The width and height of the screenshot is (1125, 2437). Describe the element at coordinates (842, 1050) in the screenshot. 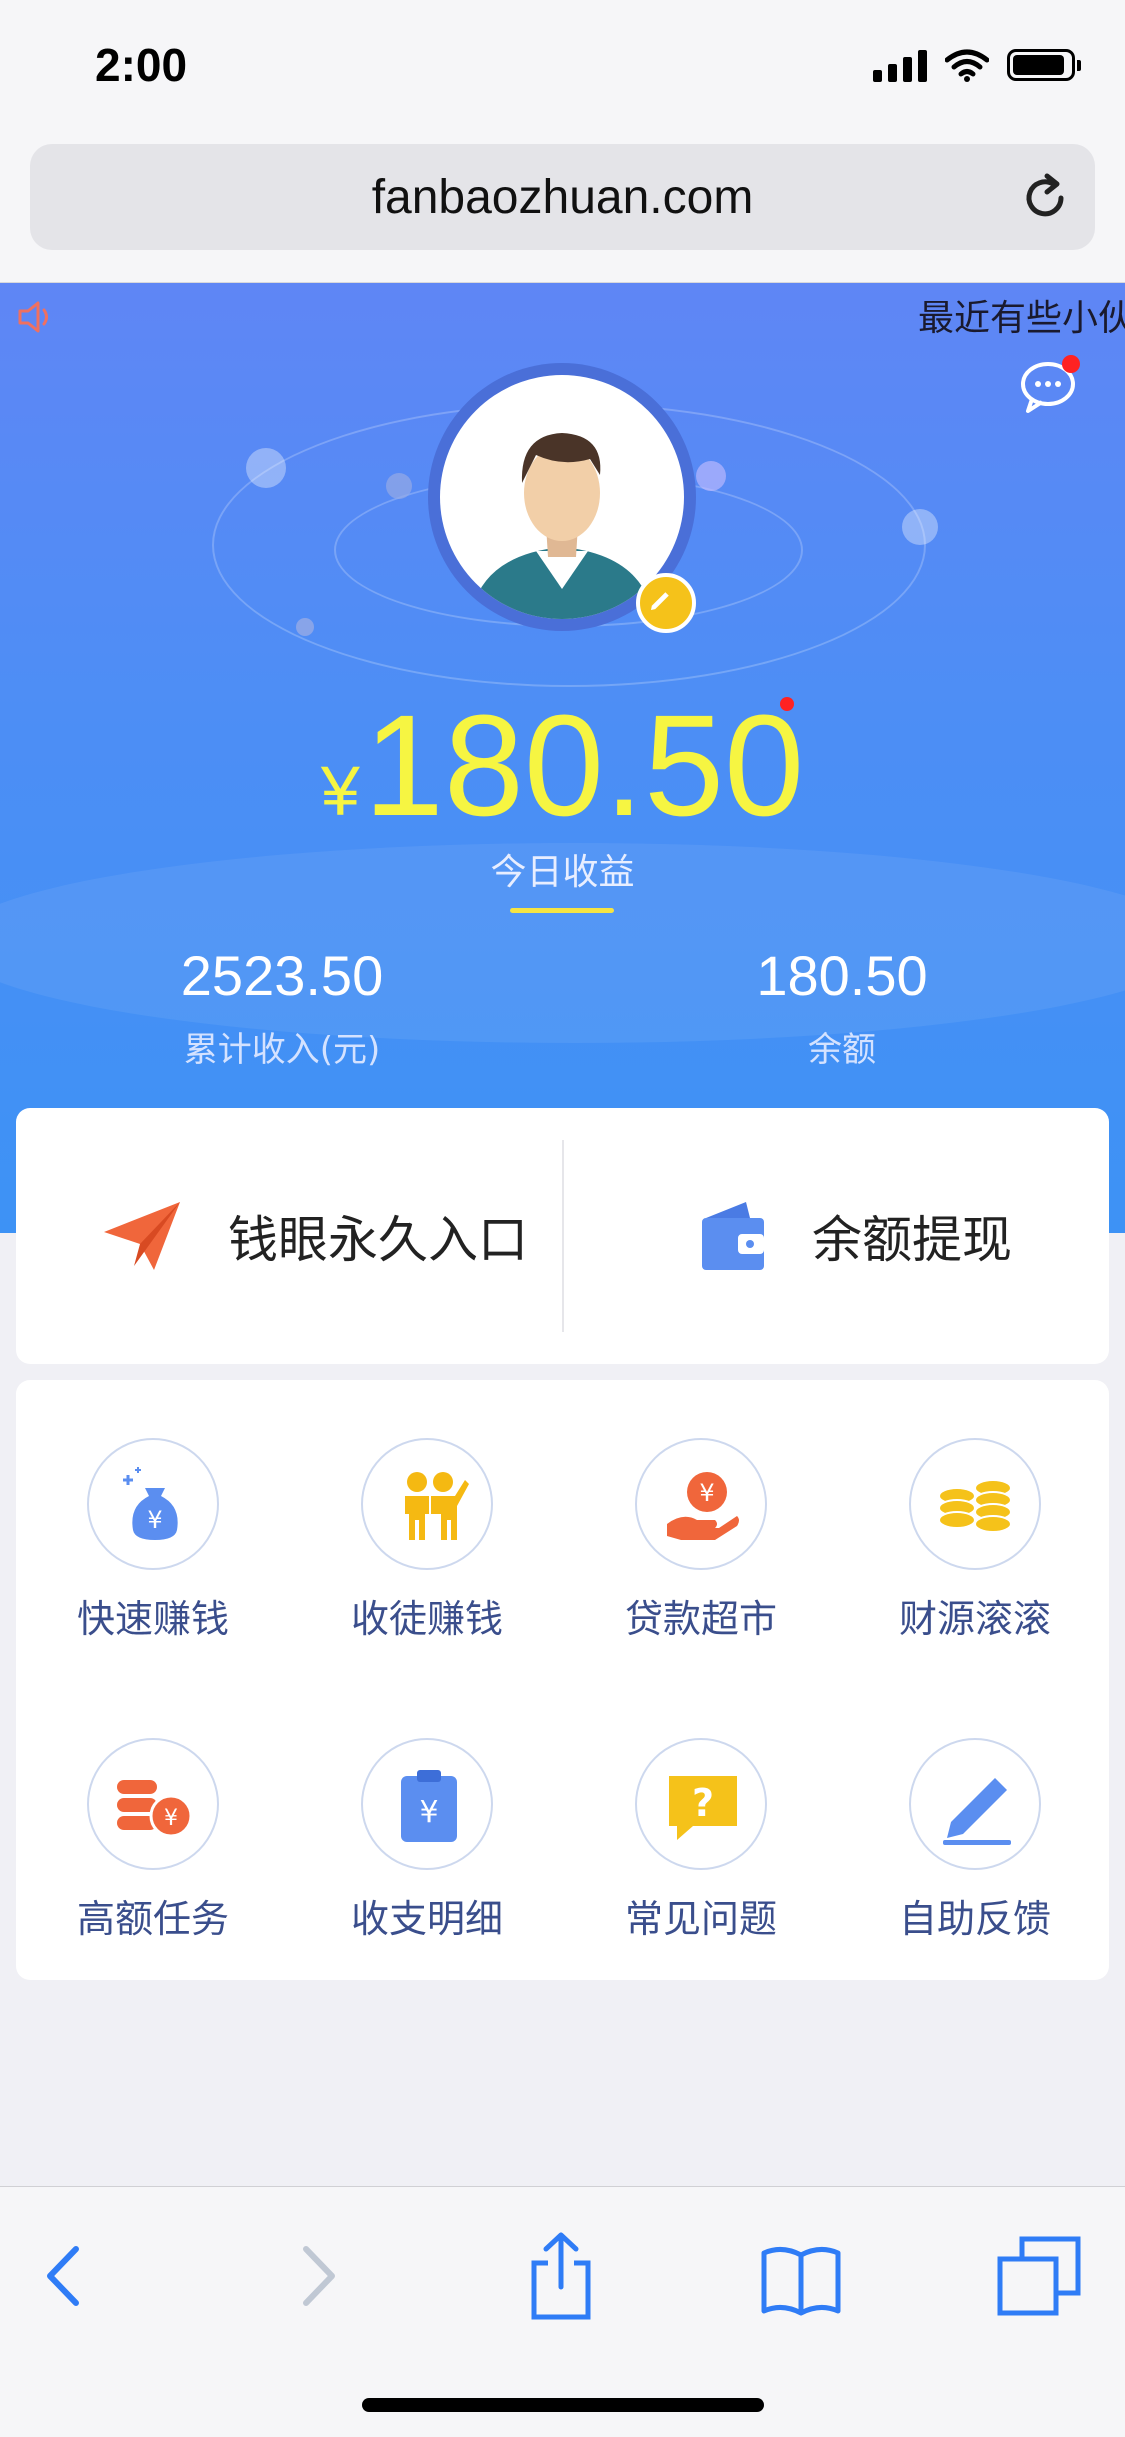

I see `balance-label: 余额` at that location.